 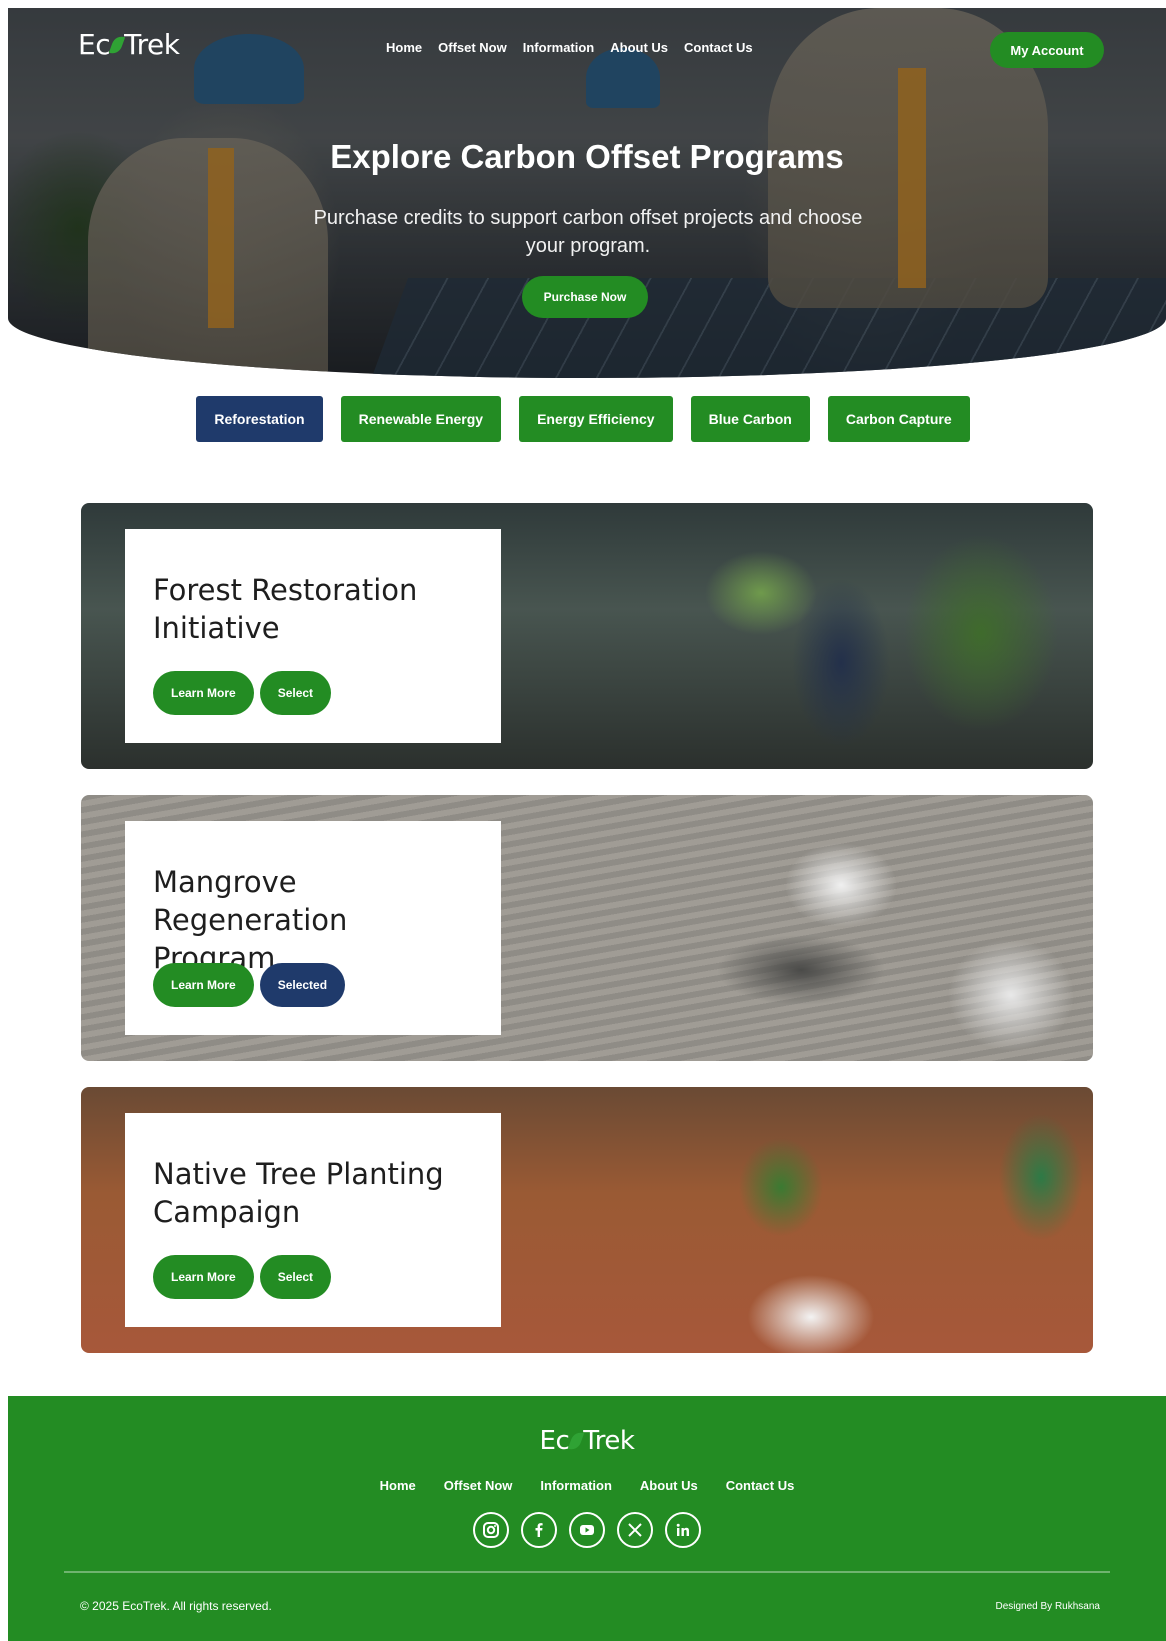 What do you see at coordinates (421, 419) in the screenshot?
I see `tab-renewable-energy: Renewable Energy` at bounding box center [421, 419].